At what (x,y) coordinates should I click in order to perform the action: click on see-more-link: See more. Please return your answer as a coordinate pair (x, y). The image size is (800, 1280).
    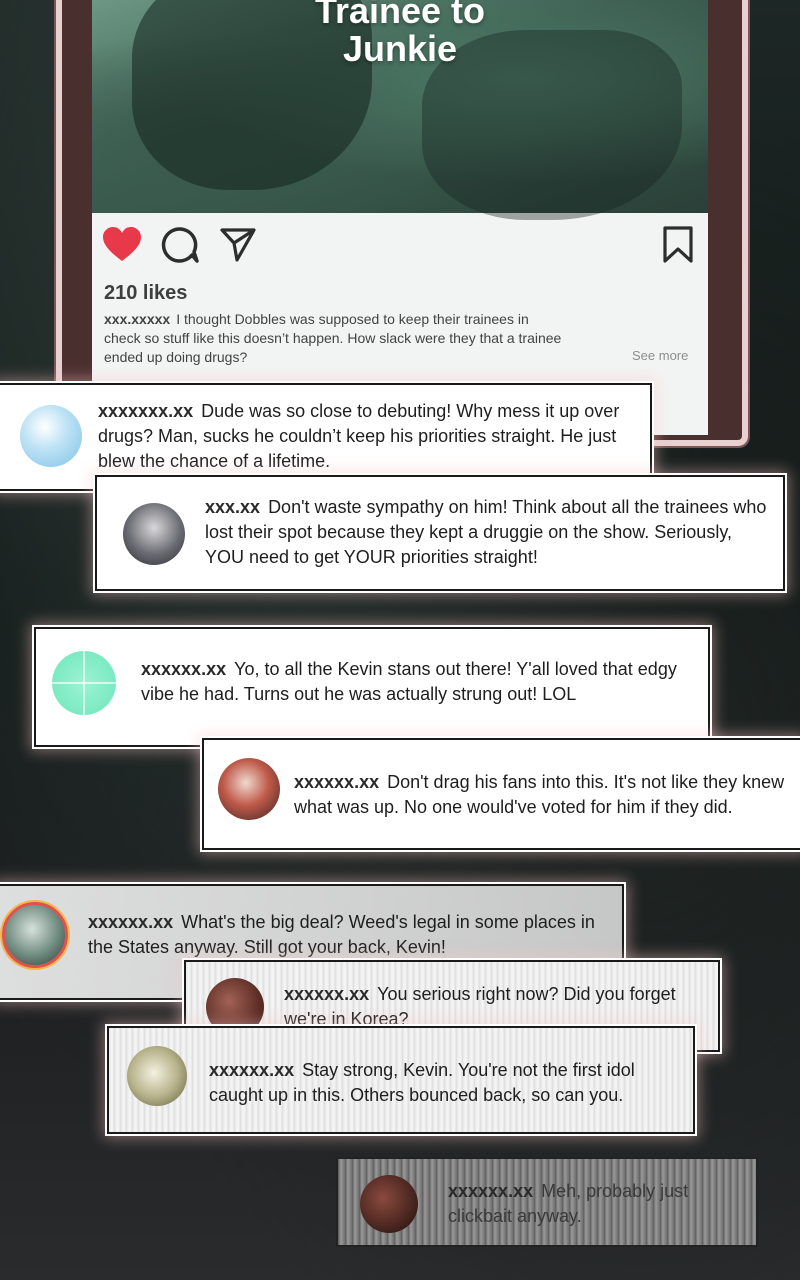
    Looking at the image, I should click on (660, 355).